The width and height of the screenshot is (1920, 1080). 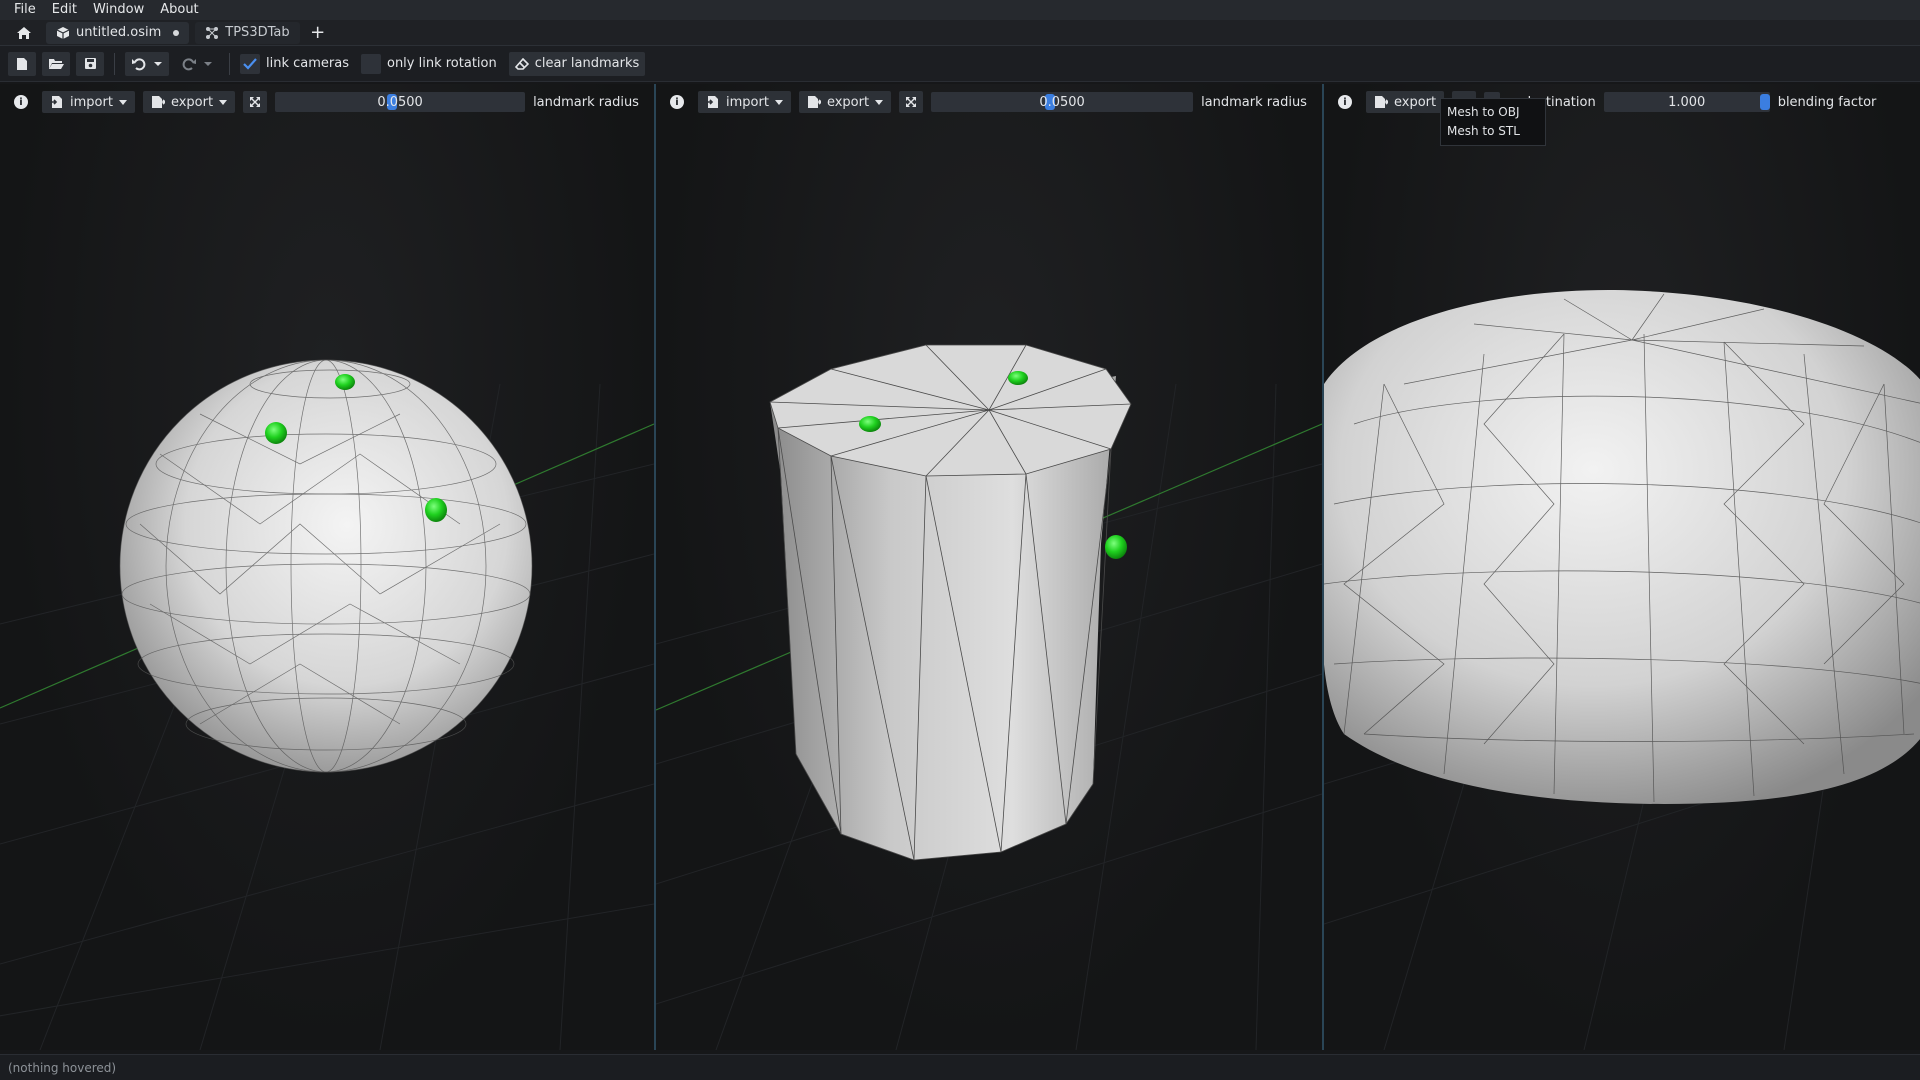 I want to click on tab-tps3dtab: TPS3DTab, so click(x=247, y=32).